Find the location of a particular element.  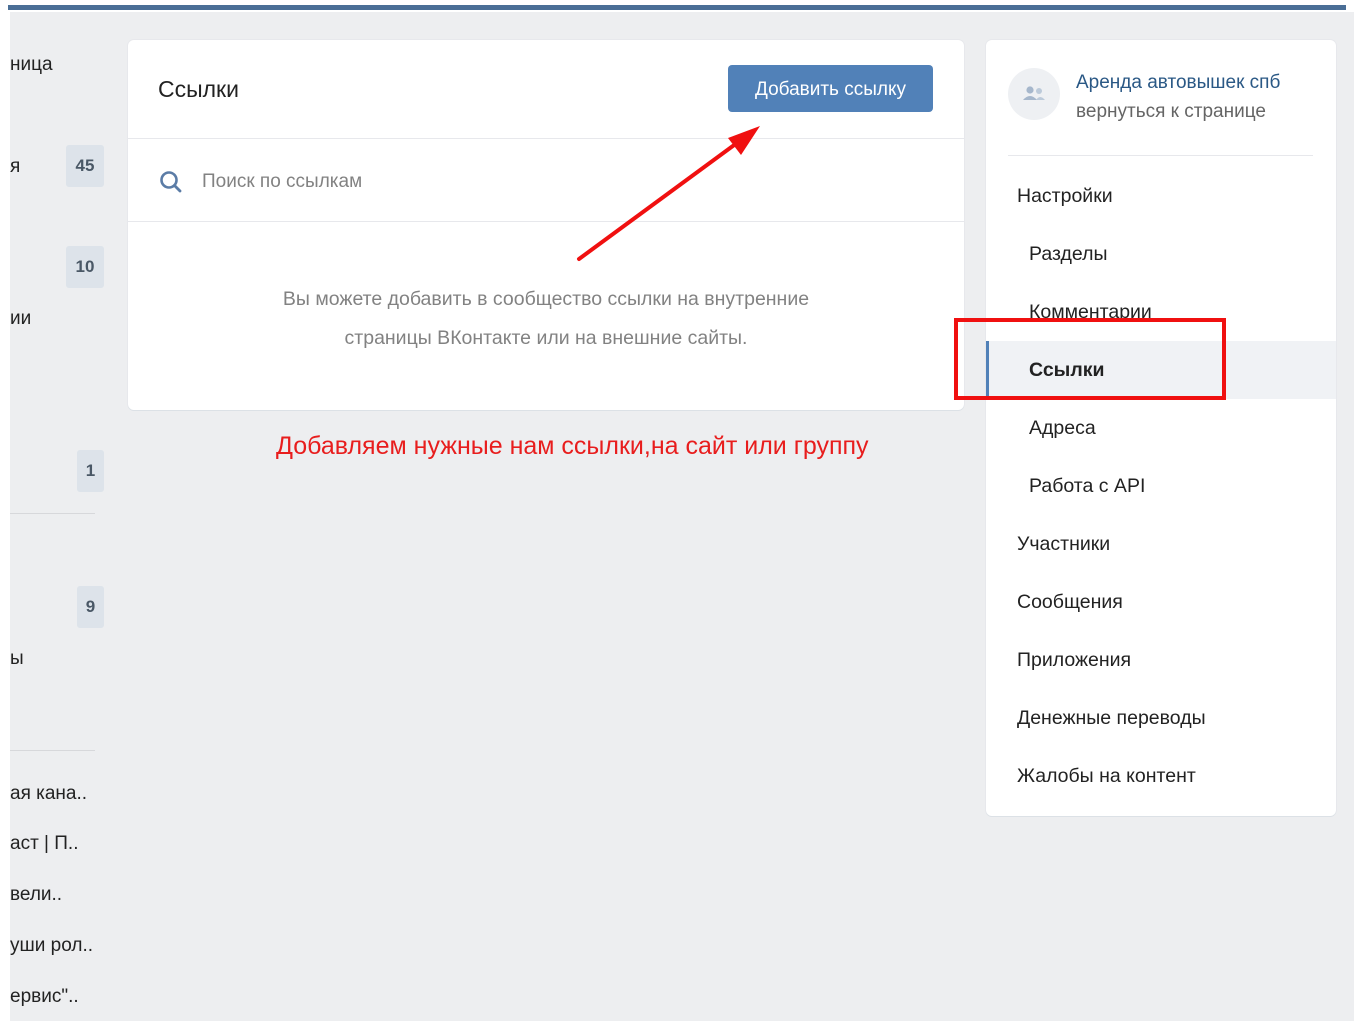

top-bar is located at coordinates (677, 6).